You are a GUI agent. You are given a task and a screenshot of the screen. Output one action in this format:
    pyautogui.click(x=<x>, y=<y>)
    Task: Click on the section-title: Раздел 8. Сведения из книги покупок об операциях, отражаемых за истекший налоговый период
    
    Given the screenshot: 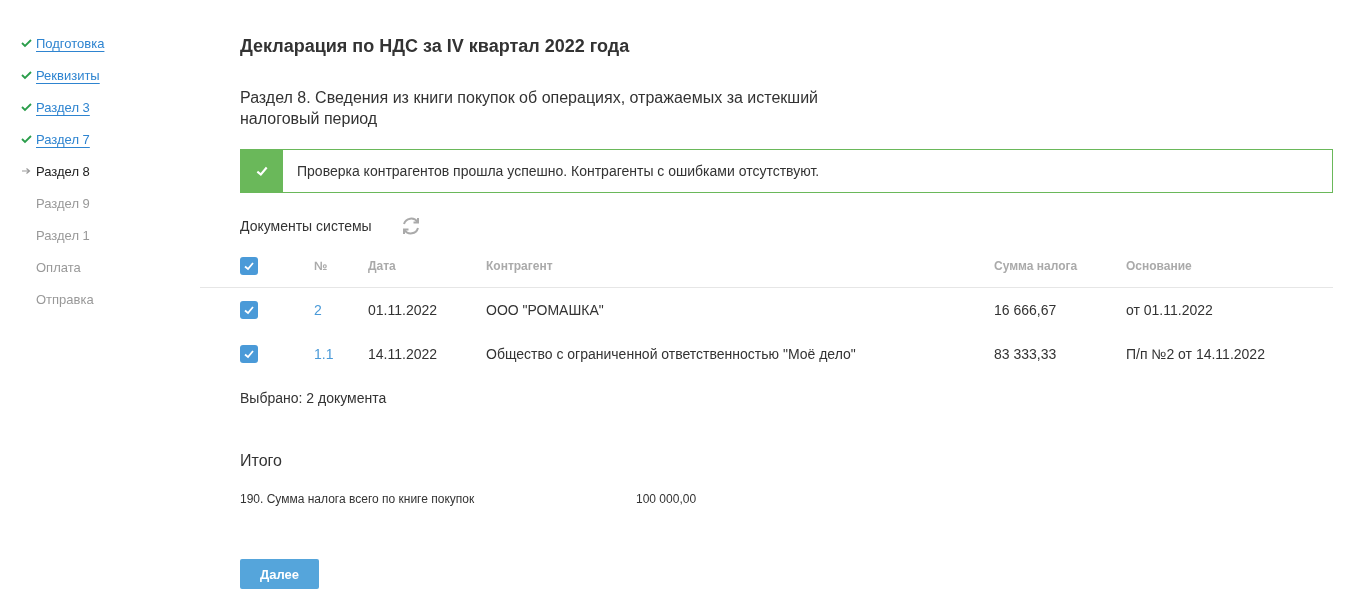 What is the action you would take?
    pyautogui.click(x=530, y=108)
    